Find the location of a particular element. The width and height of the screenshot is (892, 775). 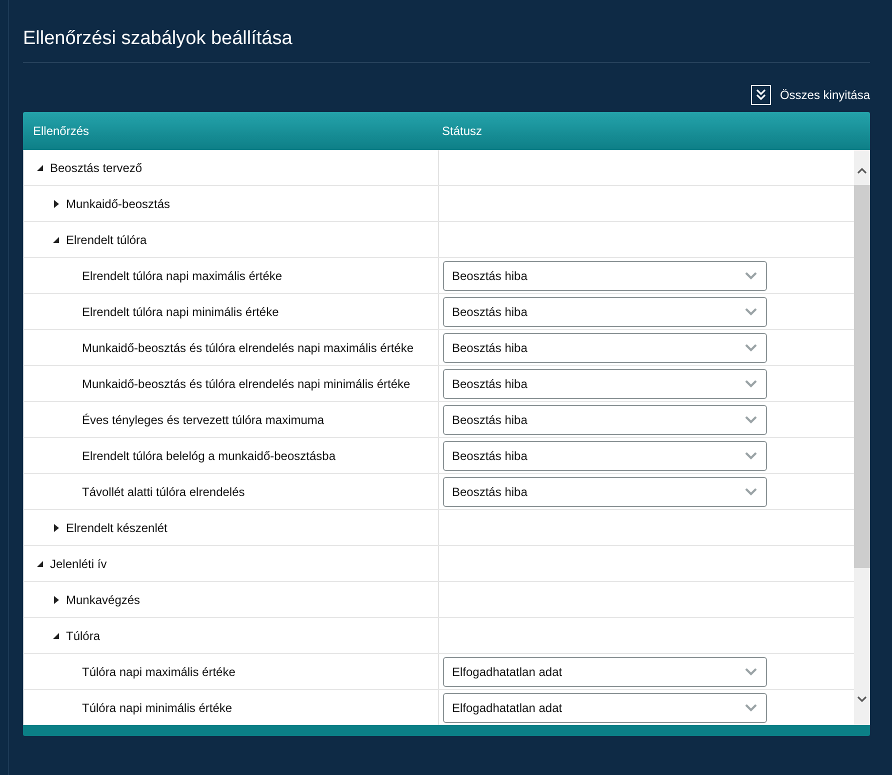

rule-name: Távollét alatti túlóra elrendelés is located at coordinates (163, 491).